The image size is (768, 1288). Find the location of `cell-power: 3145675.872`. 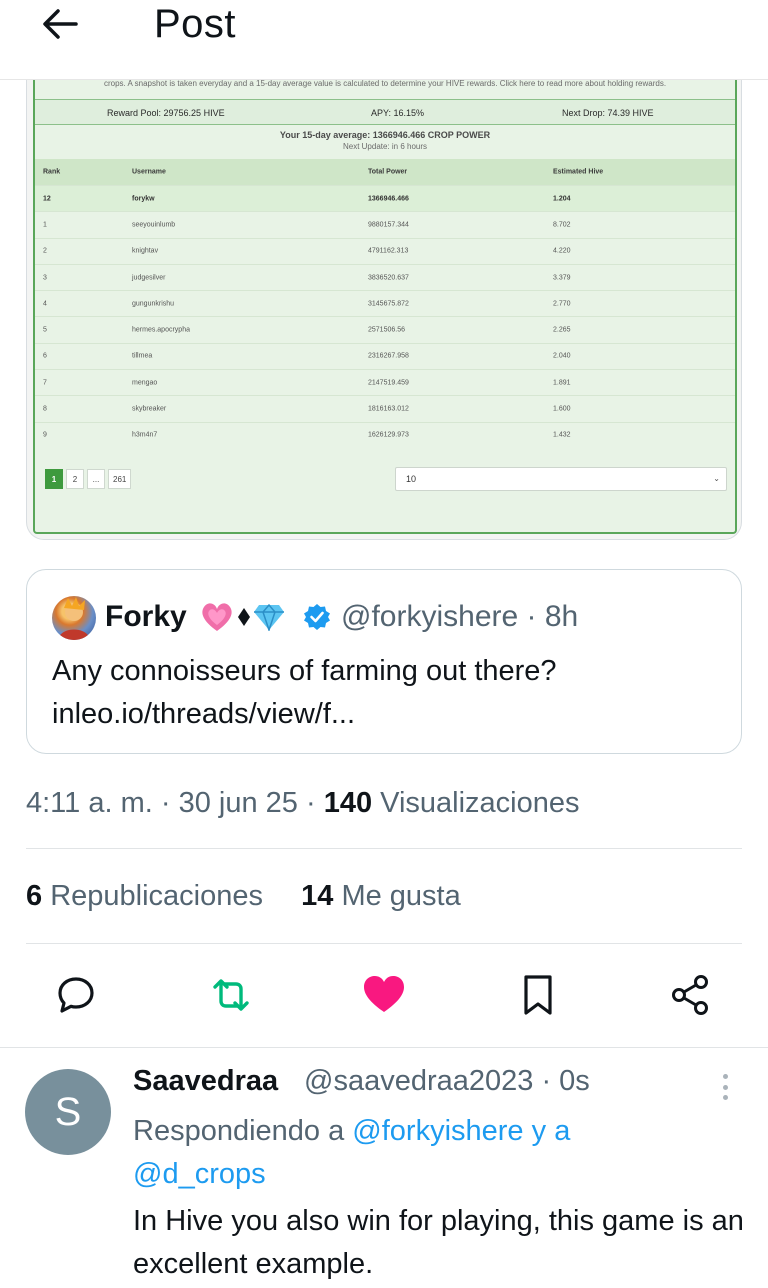

cell-power: 3145675.872 is located at coordinates (388, 304).